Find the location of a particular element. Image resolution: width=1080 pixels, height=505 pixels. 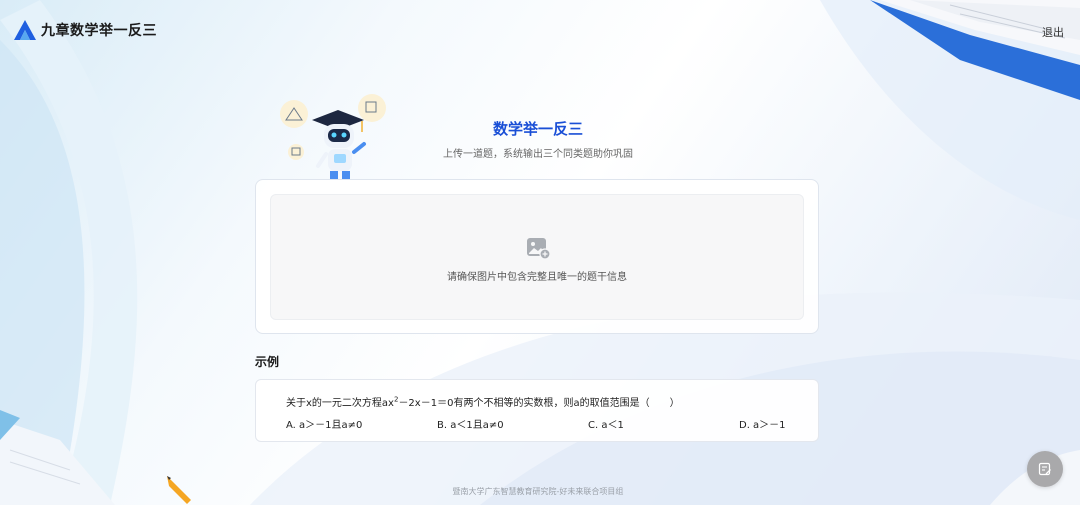

question-text-after: －2x－1＝0有两个不相等的实数根，则a的取值范围是（ ） is located at coordinates (539, 403).